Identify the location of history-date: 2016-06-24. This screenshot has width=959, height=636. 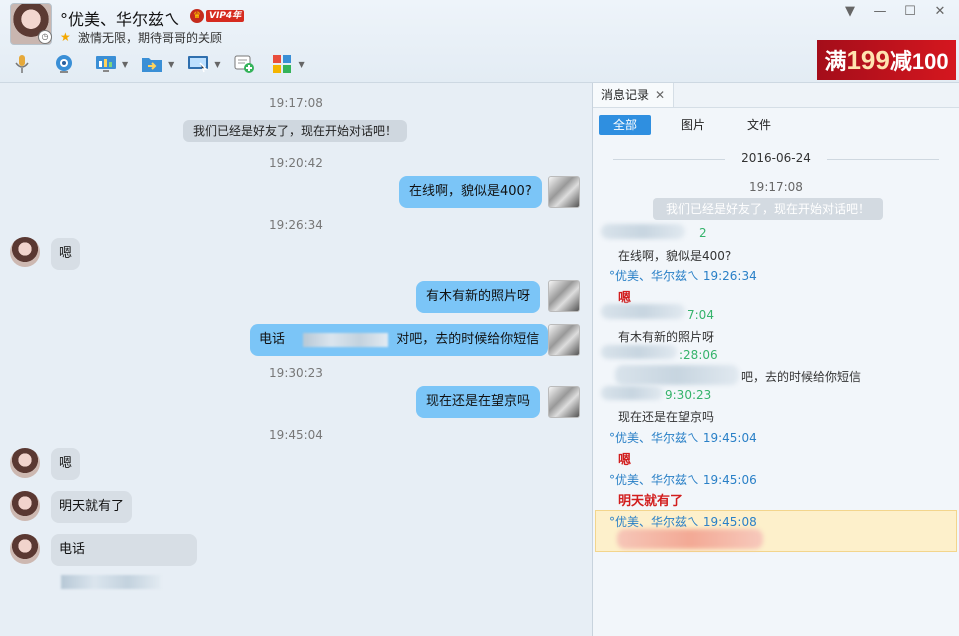
(776, 158).